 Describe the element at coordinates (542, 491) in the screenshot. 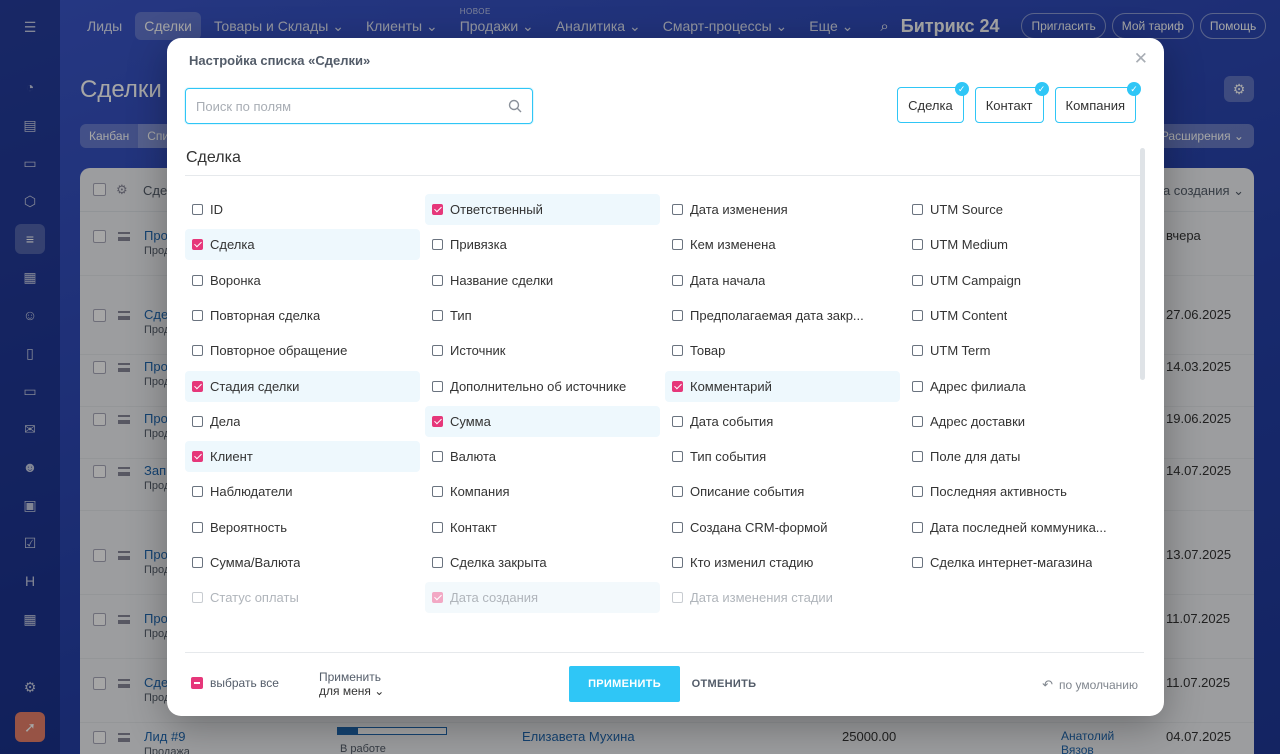

I see `field-option: Компания` at that location.